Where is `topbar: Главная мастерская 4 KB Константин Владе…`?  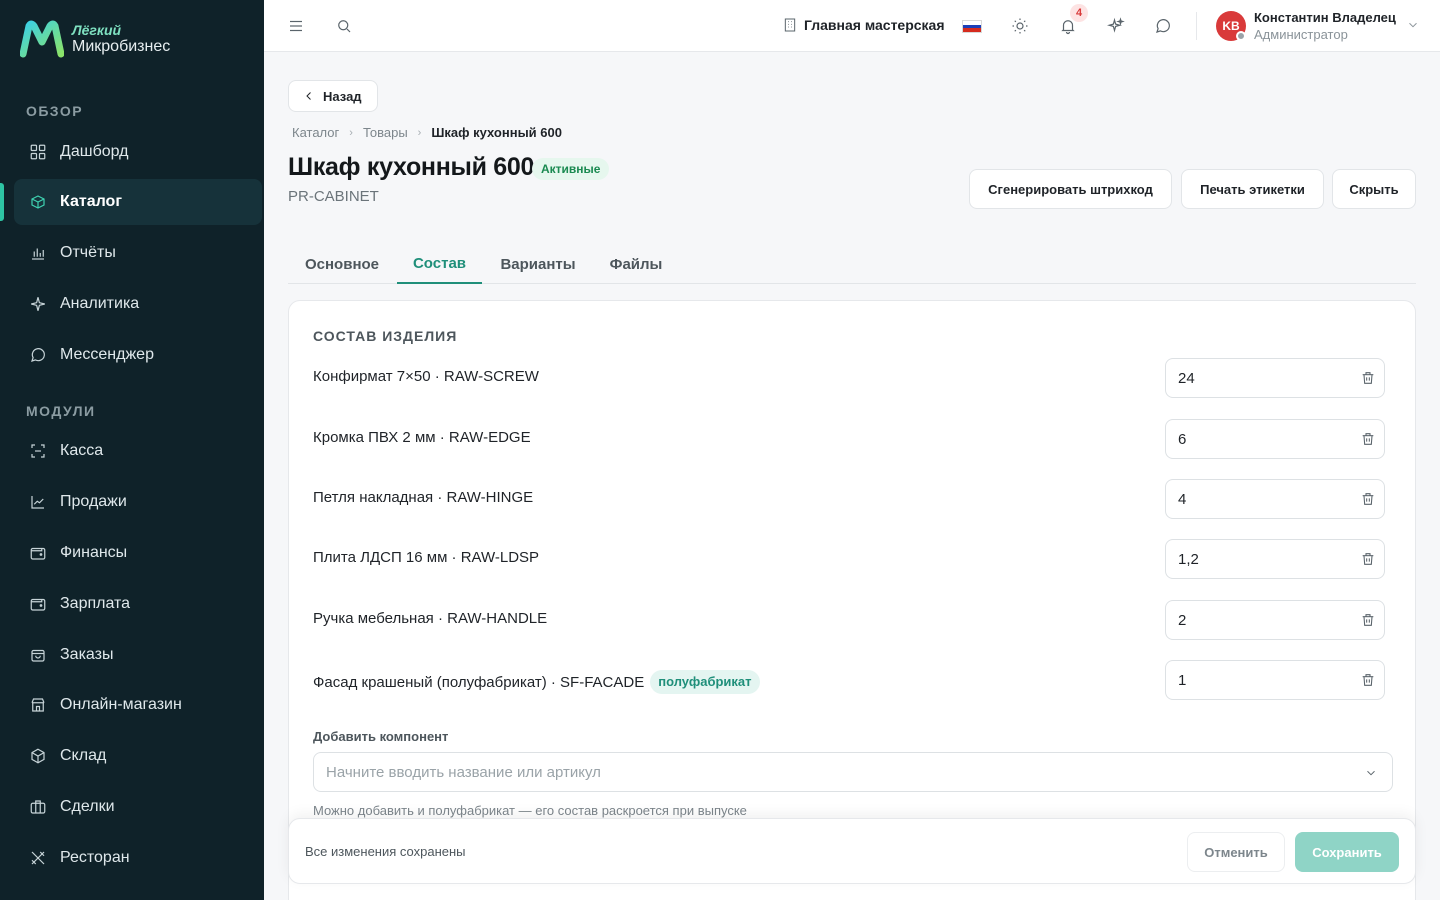 topbar: Главная мастерская 4 KB Константин Владе… is located at coordinates (852, 26).